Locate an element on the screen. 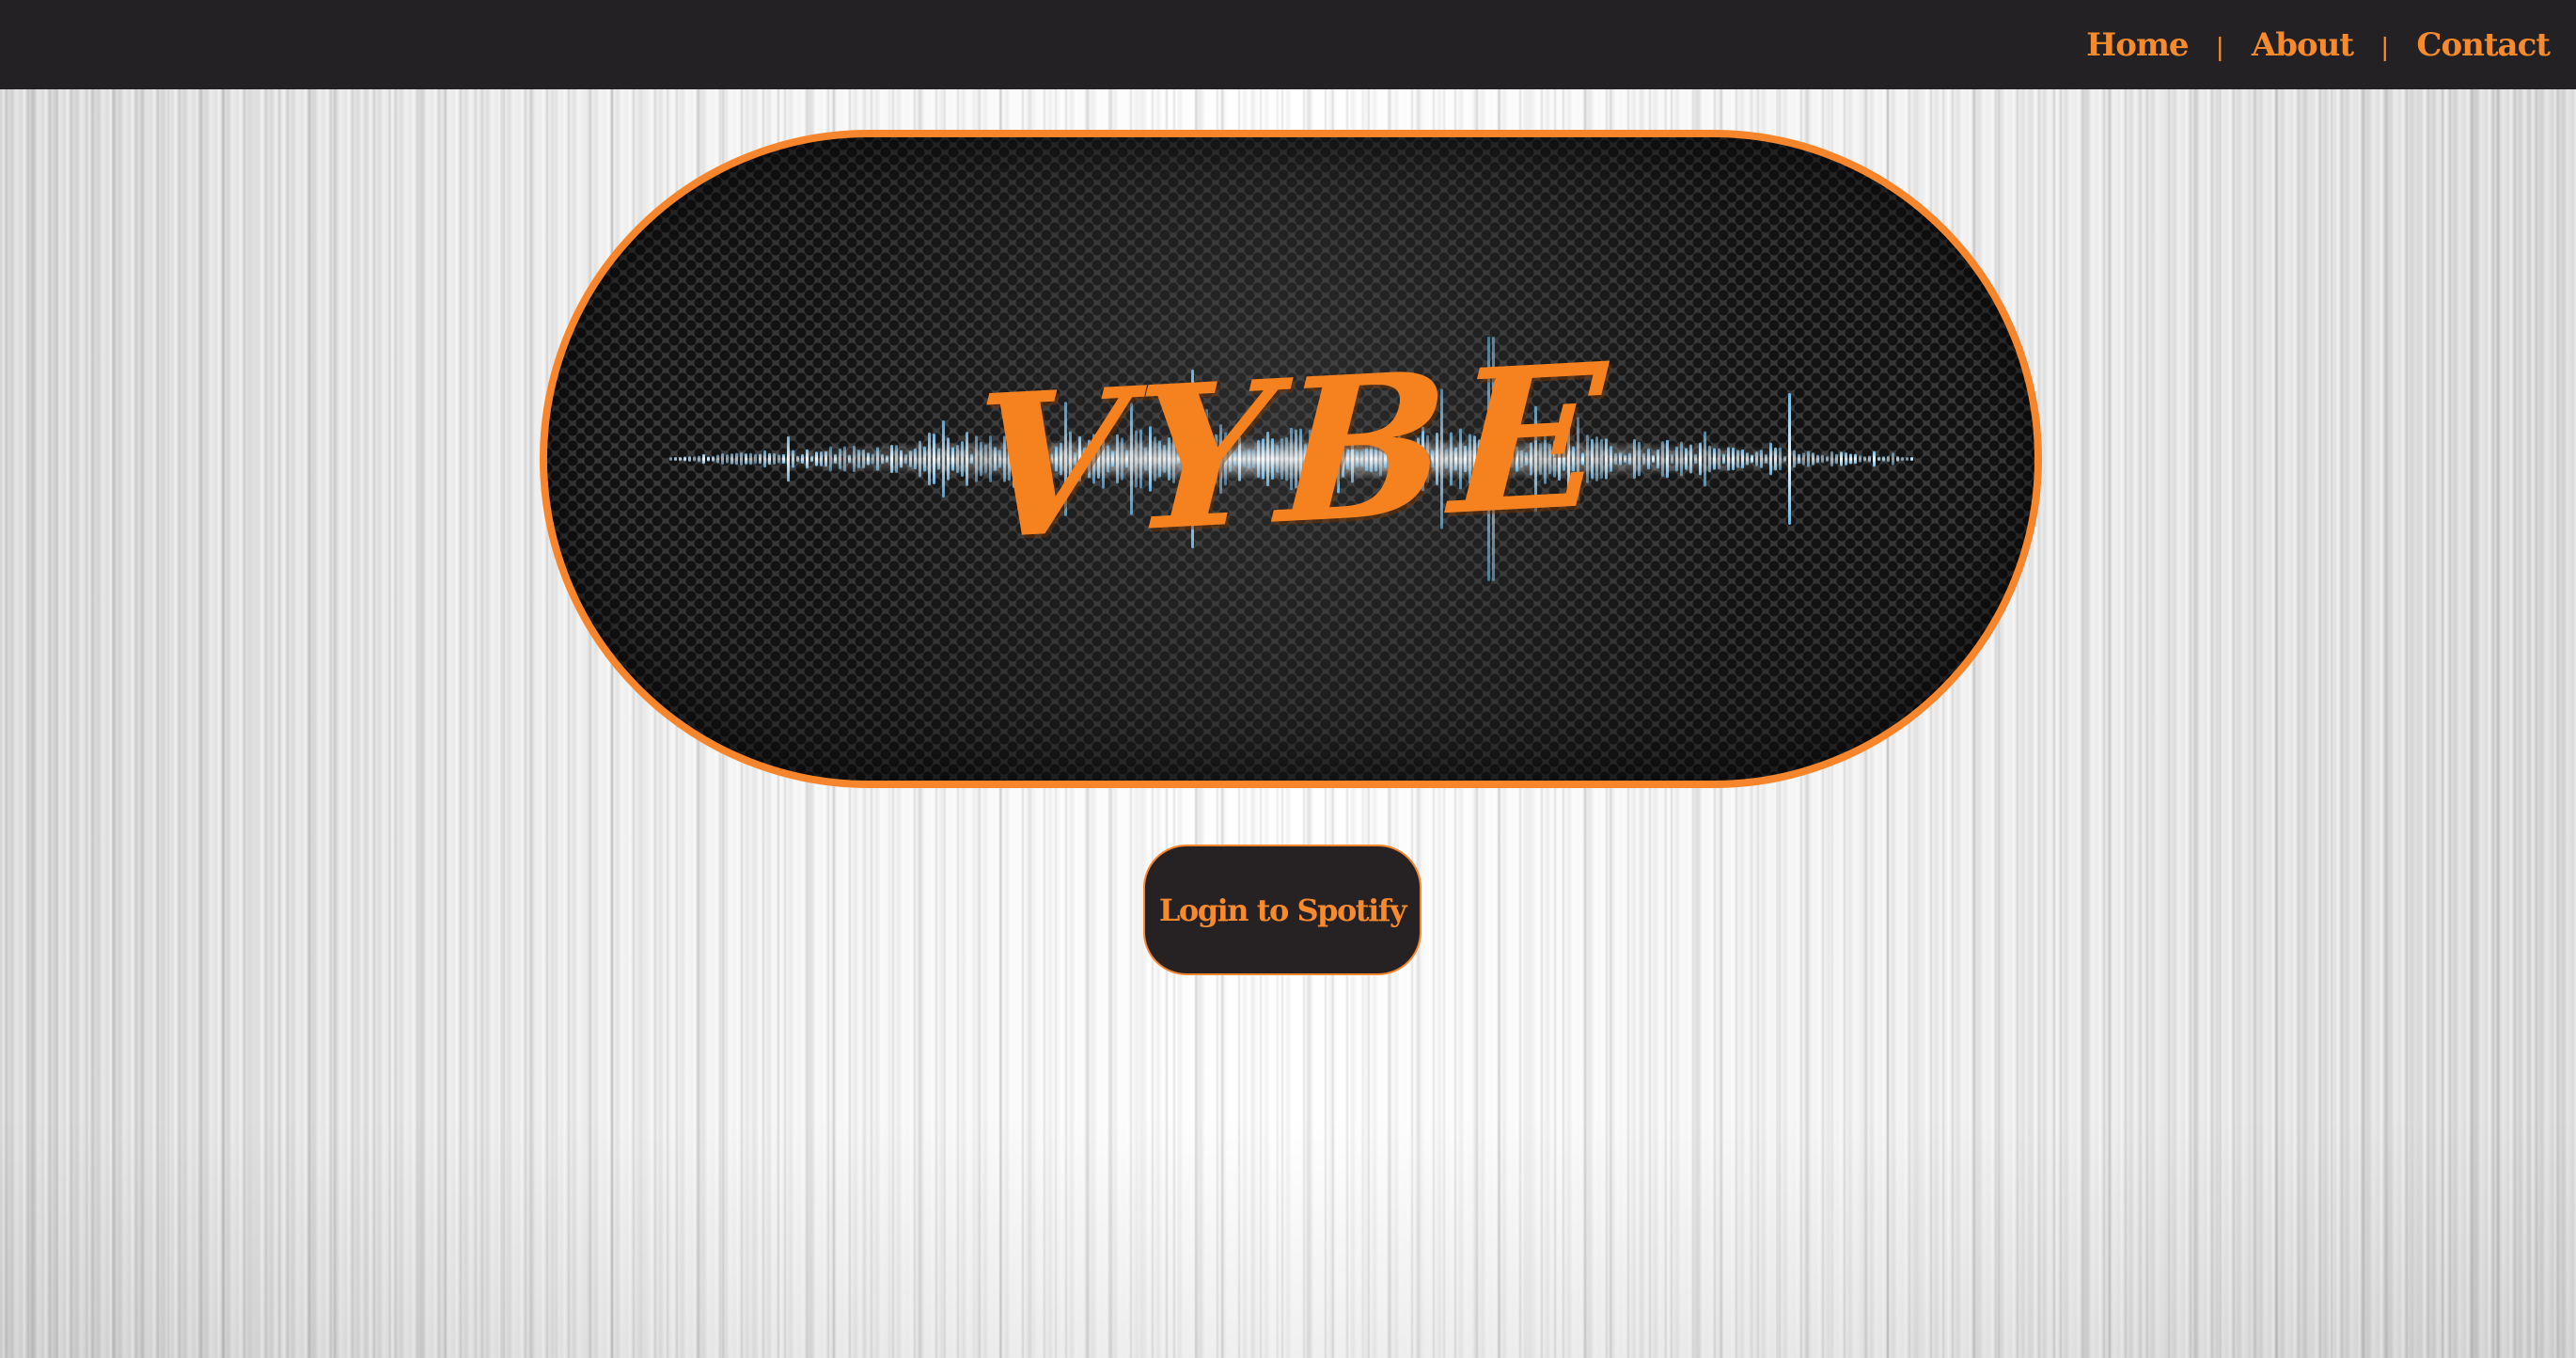 Image resolution: width=2576 pixels, height=1358 pixels. nav-home-link: Home is located at coordinates (2138, 45).